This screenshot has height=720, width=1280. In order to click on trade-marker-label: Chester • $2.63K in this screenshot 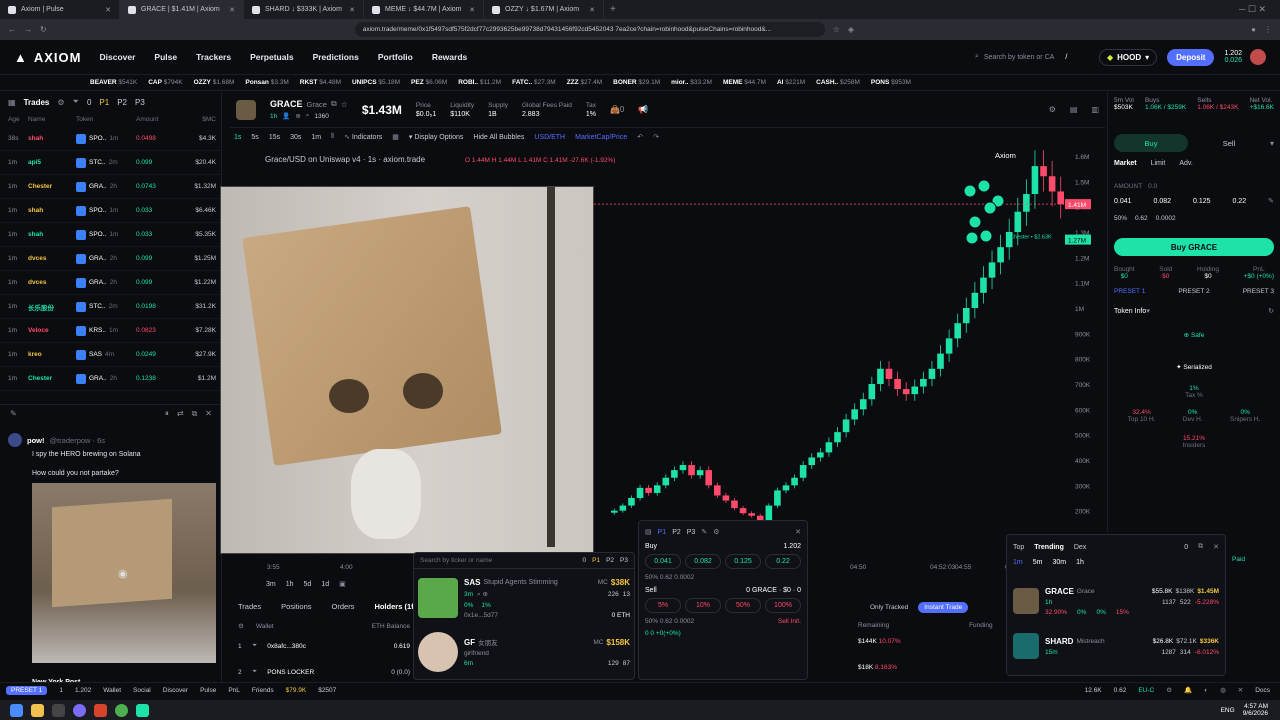, I will do `click(1031, 238)`.